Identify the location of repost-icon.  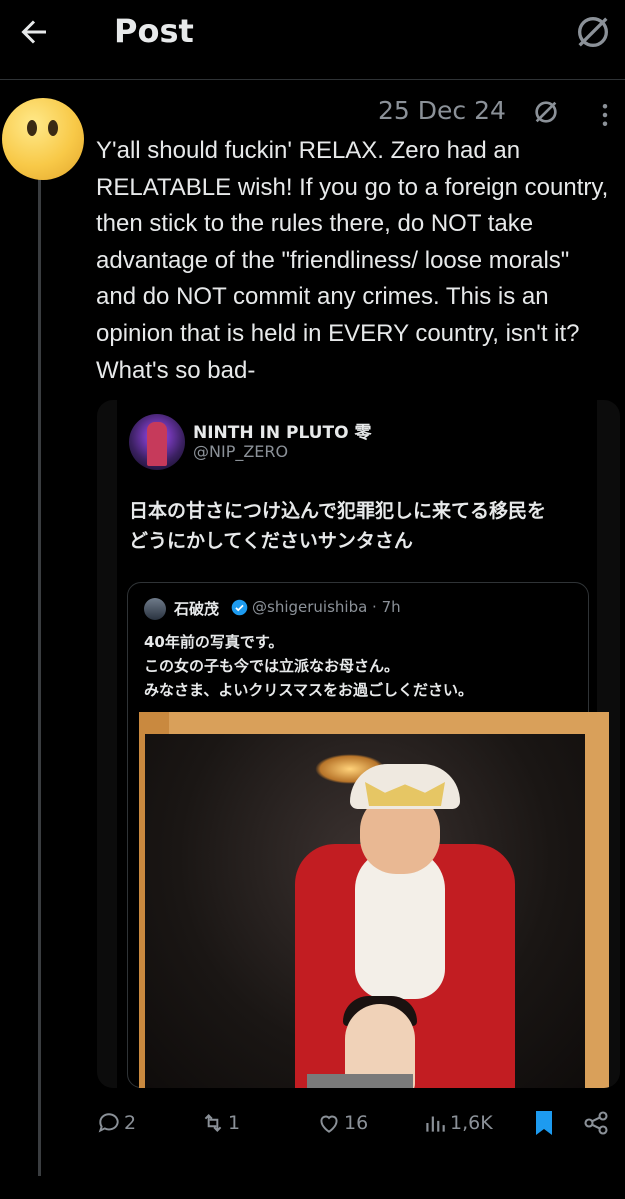
(213, 1123).